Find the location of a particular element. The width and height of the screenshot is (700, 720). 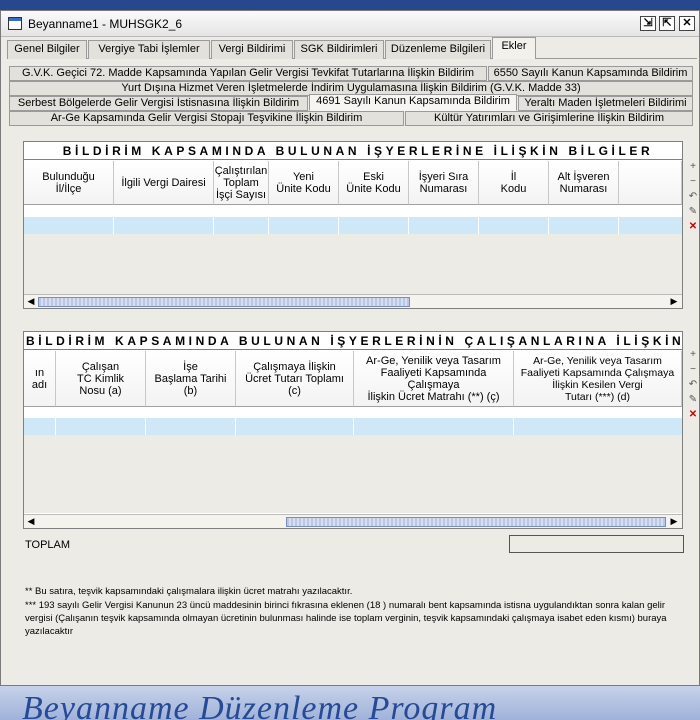

col-isci-sayisi: Çalıştırılan Toplam İşçi Sayısı is located at coordinates (241, 183).